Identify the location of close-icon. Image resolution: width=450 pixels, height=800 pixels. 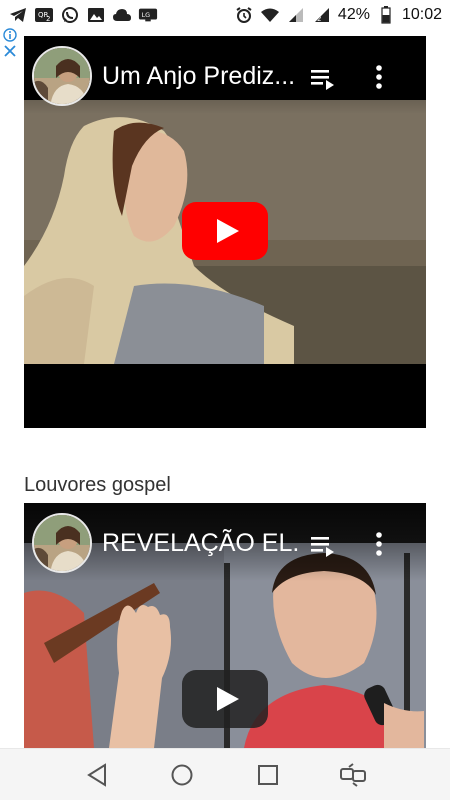
(10, 51).